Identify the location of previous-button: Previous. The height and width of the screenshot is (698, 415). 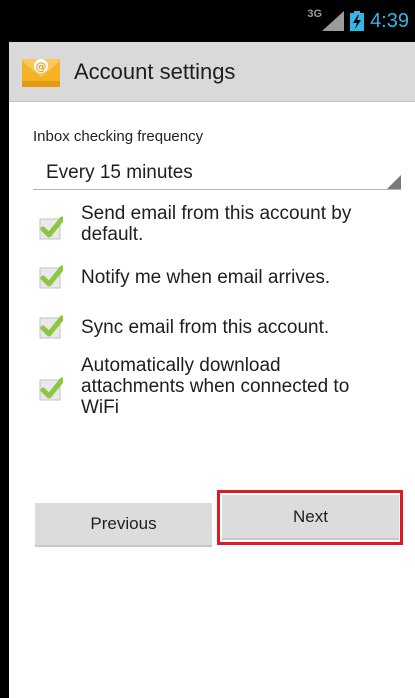
(123, 525).